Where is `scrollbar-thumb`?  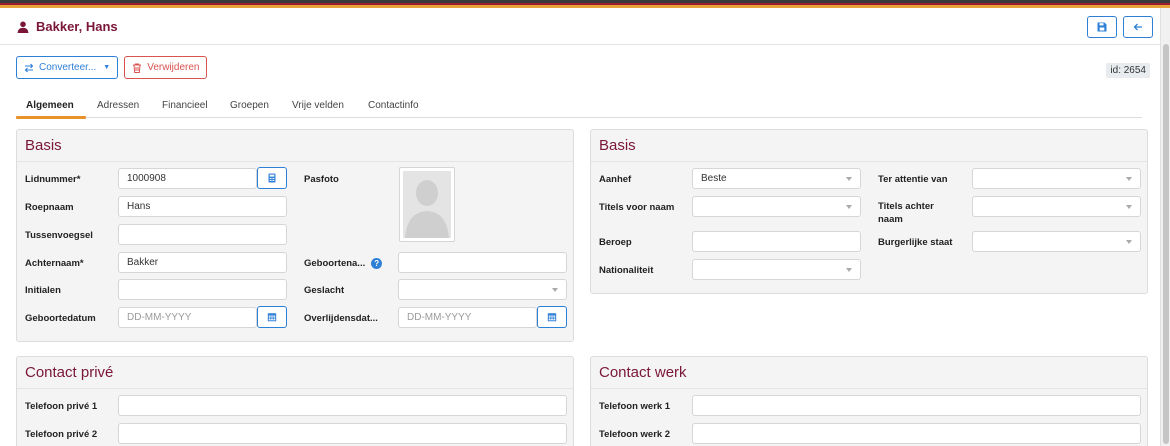
scrollbar-thumb is located at coordinates (1166, 244).